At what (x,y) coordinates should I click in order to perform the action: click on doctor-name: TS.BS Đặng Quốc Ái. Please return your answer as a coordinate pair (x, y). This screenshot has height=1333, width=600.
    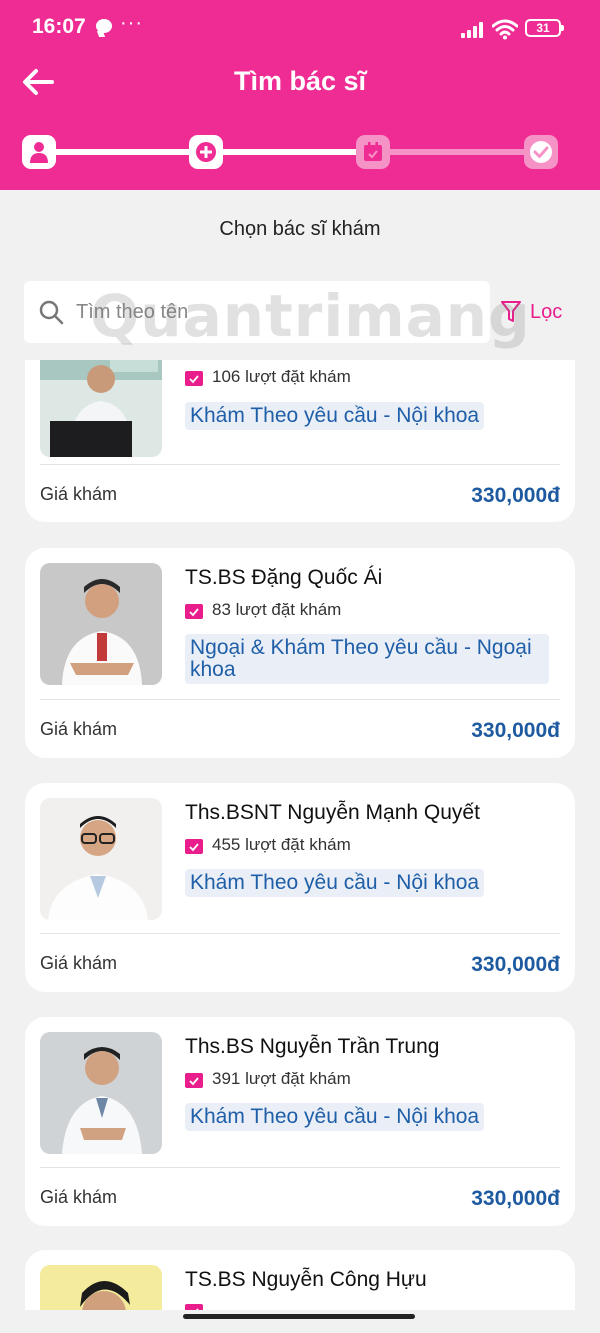
    Looking at the image, I should click on (284, 577).